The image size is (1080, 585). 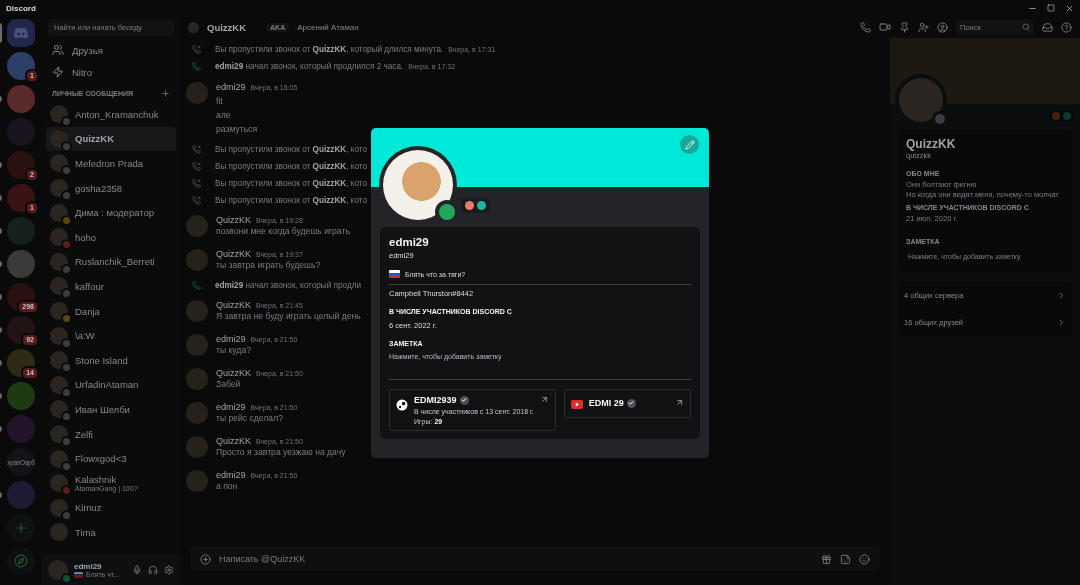 What do you see at coordinates (165, 93) in the screenshot?
I see `add-icon` at bounding box center [165, 93].